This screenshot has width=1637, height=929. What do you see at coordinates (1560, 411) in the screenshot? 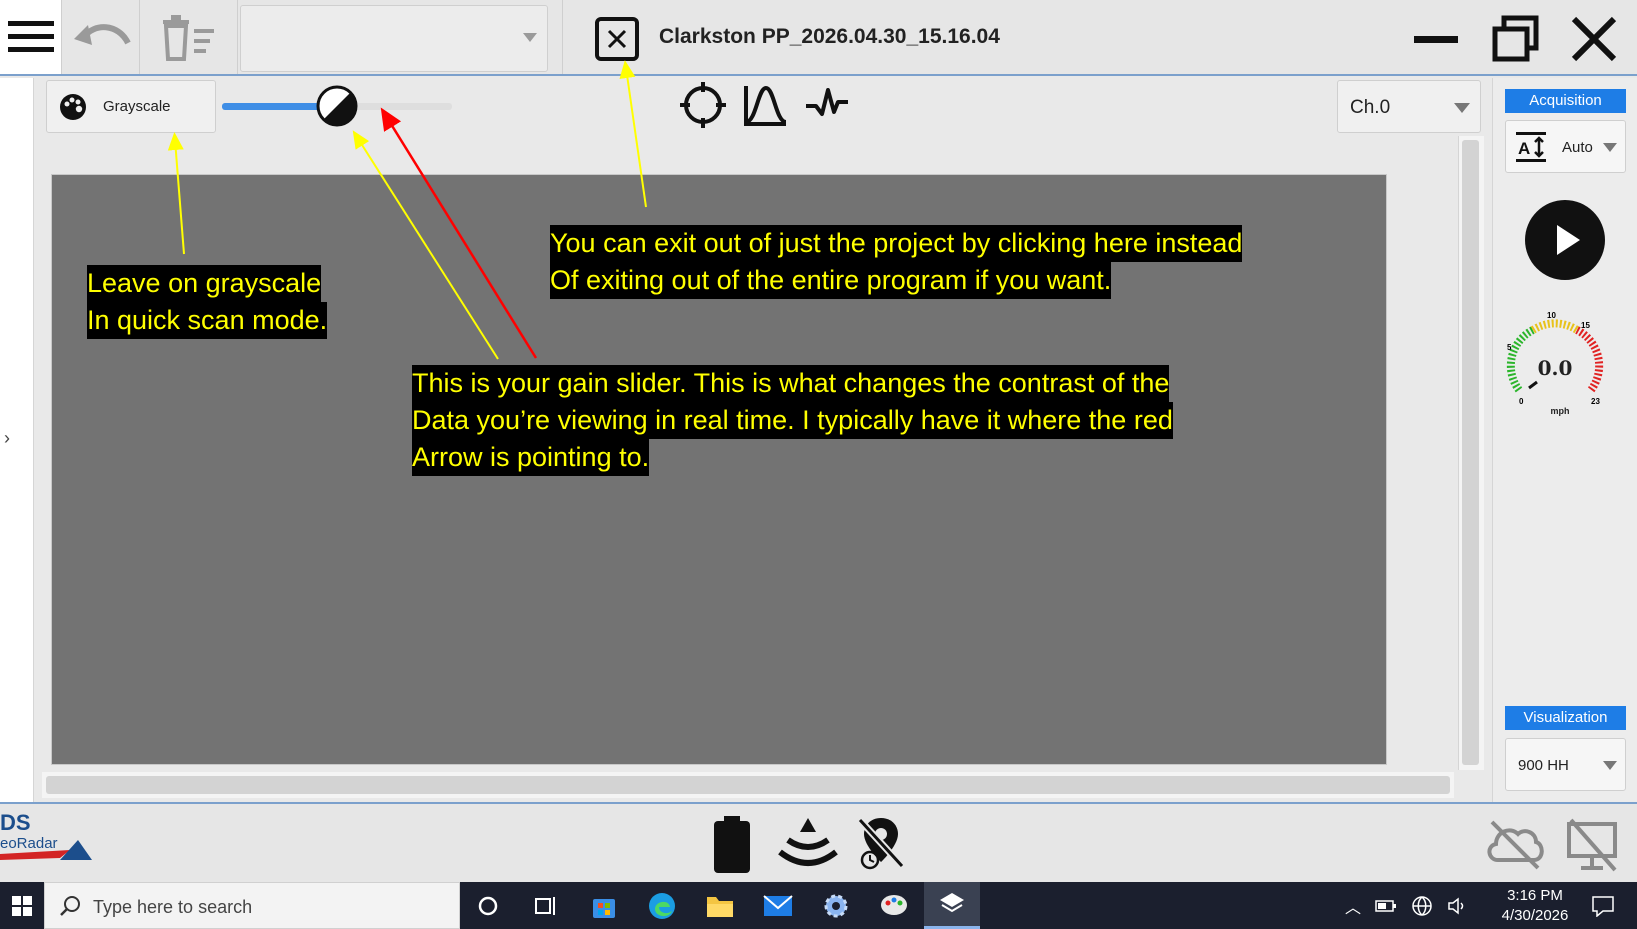
I see `speed-unit: mph` at bounding box center [1560, 411].